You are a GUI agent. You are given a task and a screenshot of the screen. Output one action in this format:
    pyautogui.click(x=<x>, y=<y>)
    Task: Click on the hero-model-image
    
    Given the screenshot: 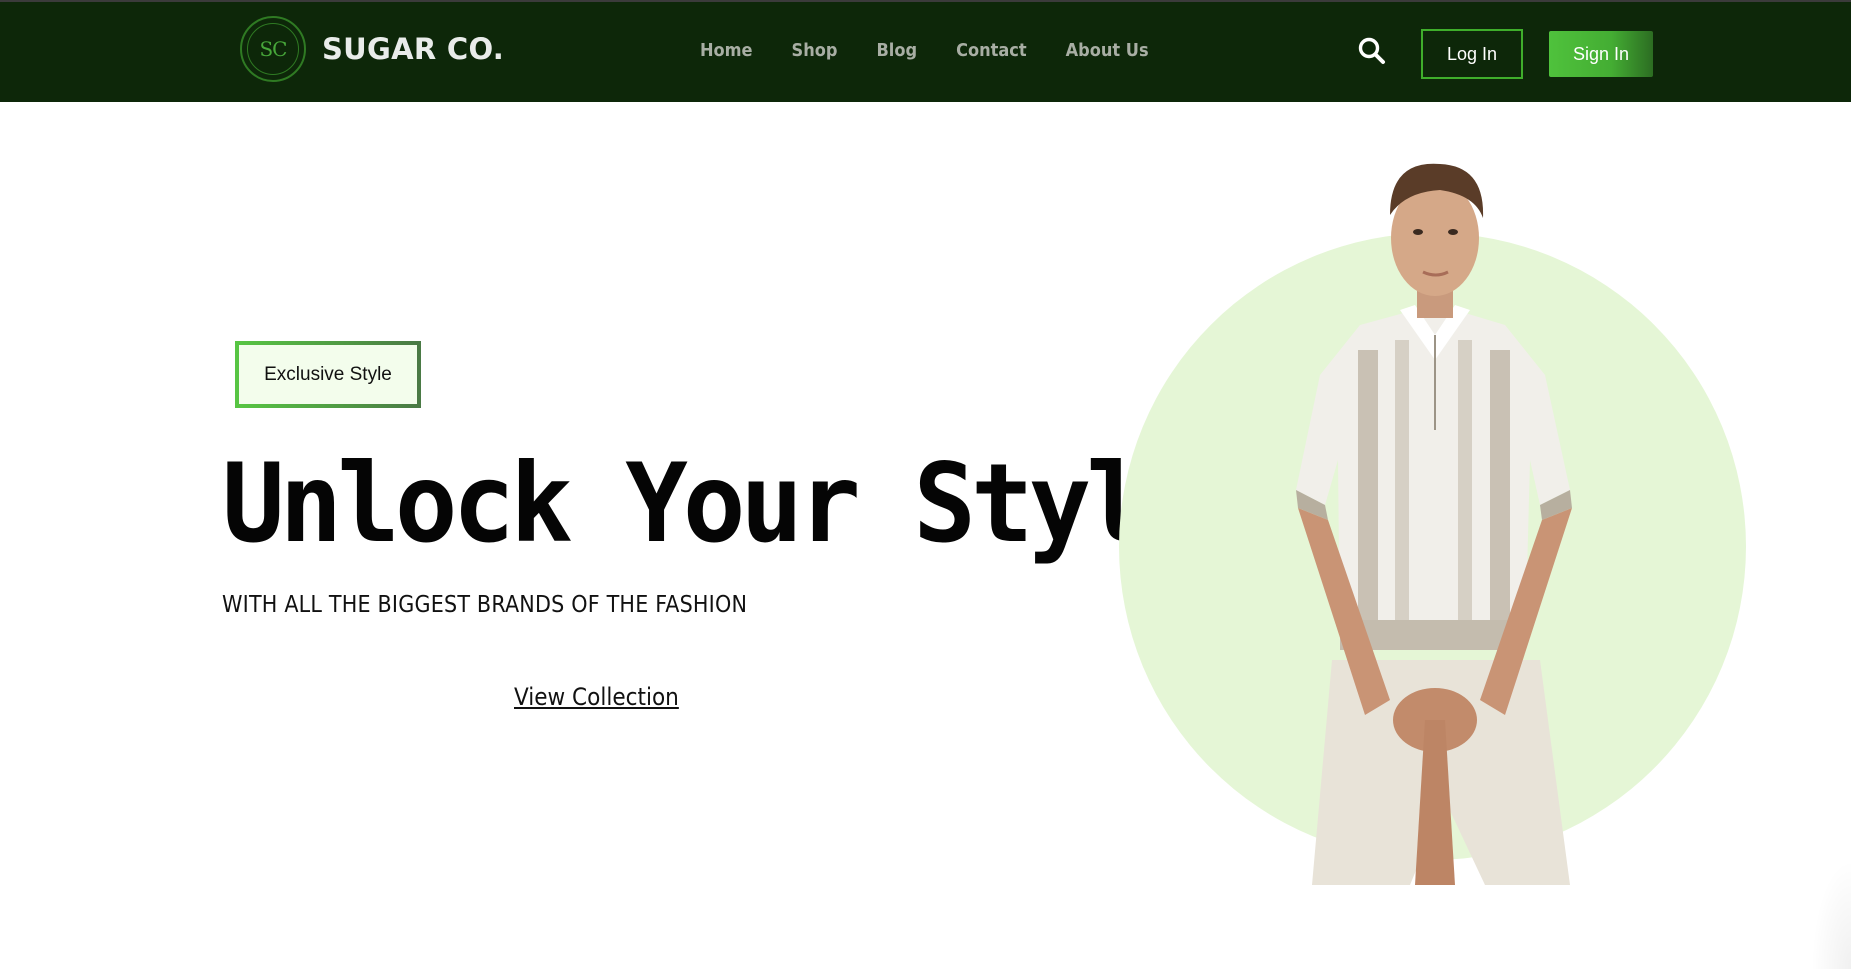 What is the action you would take?
    pyautogui.click(x=1434, y=524)
    